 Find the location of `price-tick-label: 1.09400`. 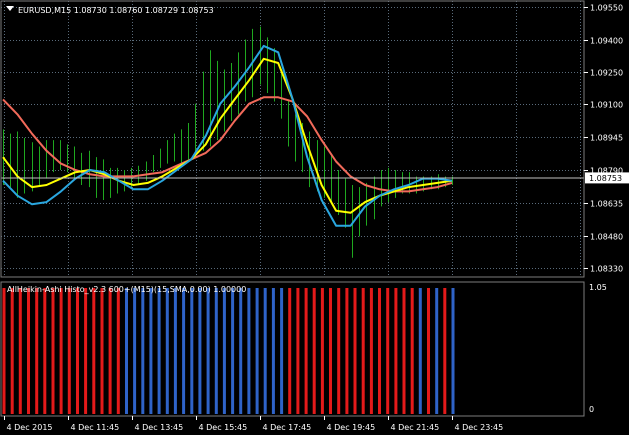

price-tick-label: 1.09400 is located at coordinates (606, 41).